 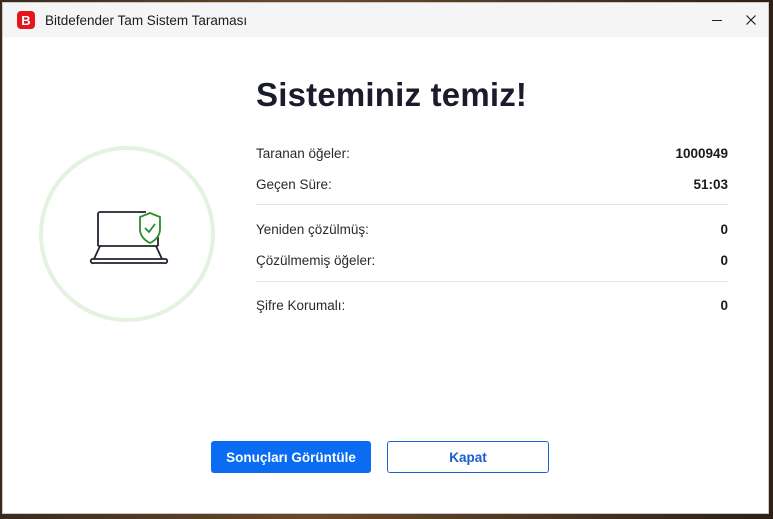 What do you see at coordinates (701, 153) in the screenshot?
I see `stat-value: 1000949` at bounding box center [701, 153].